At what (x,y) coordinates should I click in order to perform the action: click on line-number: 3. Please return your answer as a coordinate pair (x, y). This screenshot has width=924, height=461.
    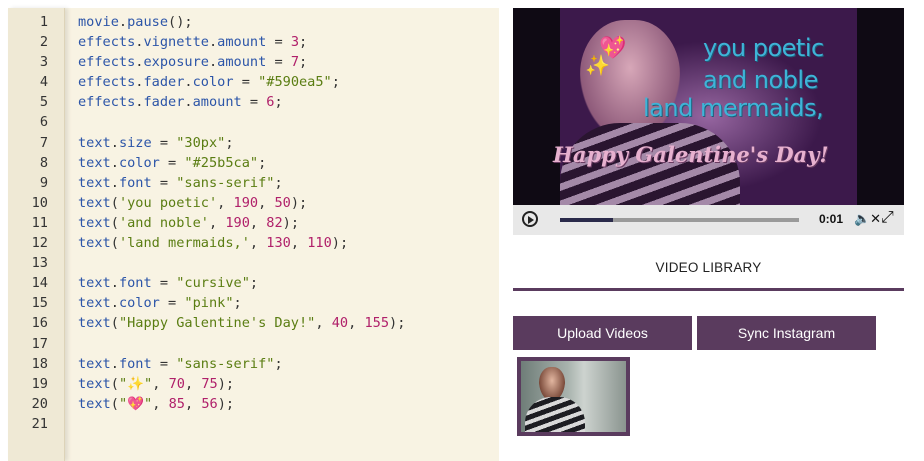
    Looking at the image, I should click on (43, 62).